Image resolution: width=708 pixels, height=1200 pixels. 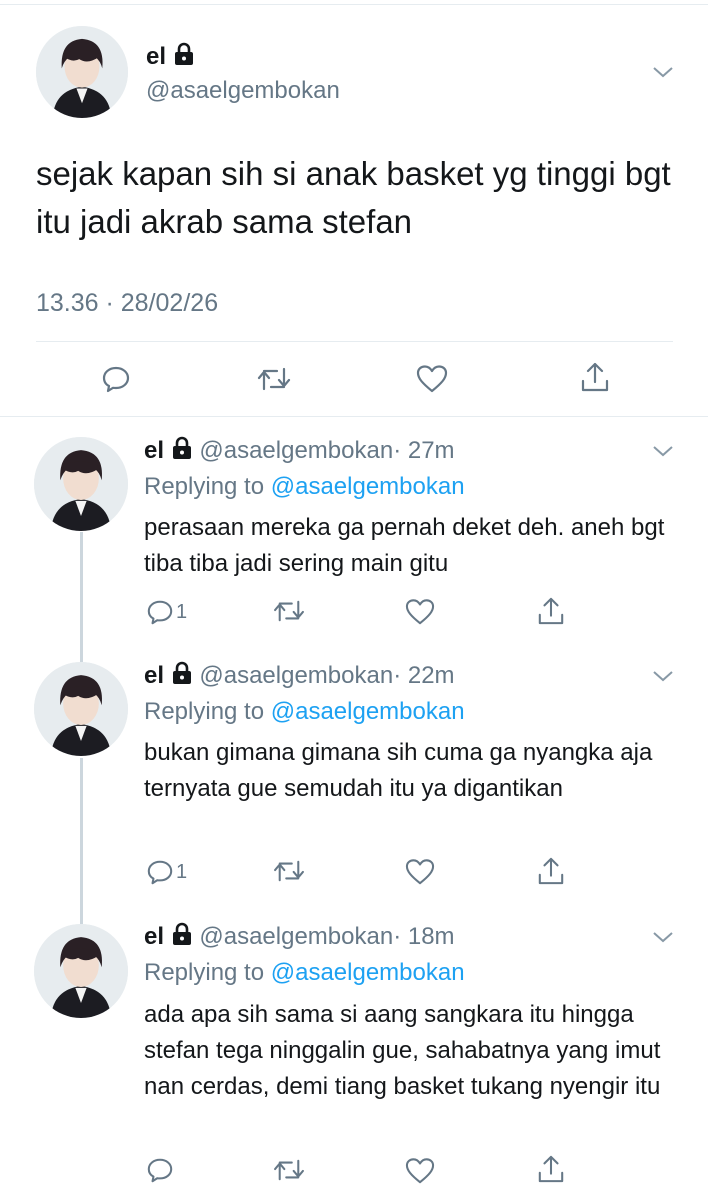 I want to click on reply-header: el @asaelgembokan· 22m, so click(x=299, y=677).